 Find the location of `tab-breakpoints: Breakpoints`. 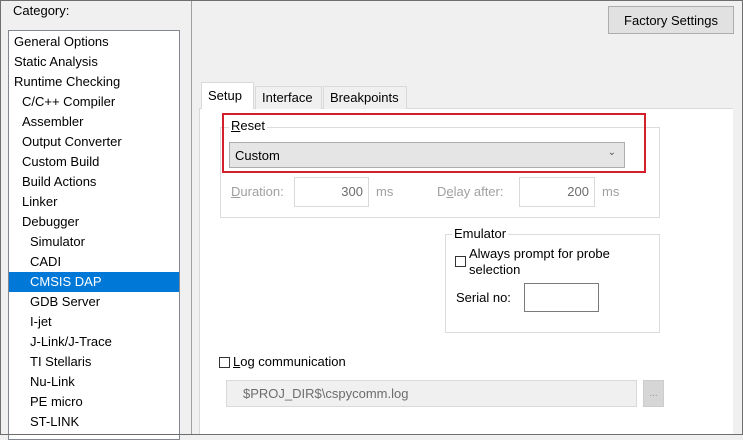

tab-breakpoints: Breakpoints is located at coordinates (365, 97).